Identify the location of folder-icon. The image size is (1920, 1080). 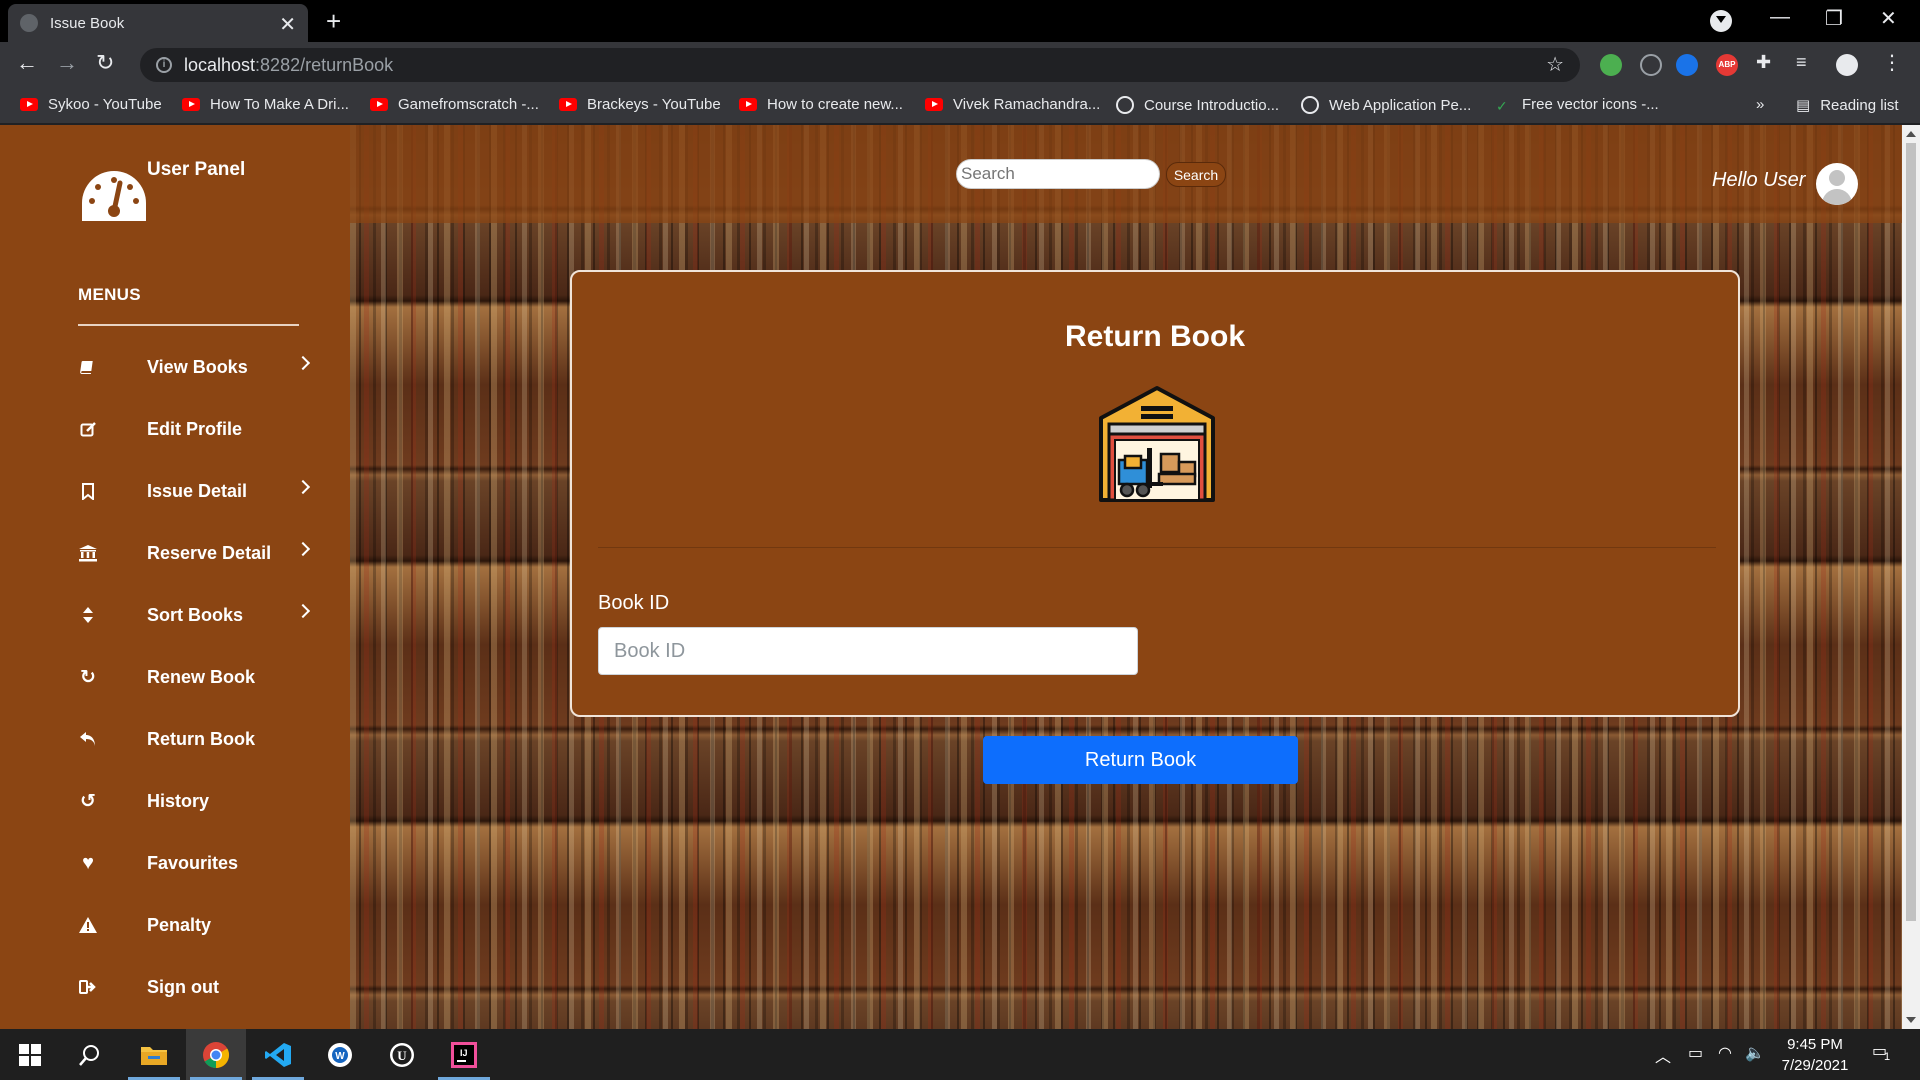
(154, 1055).